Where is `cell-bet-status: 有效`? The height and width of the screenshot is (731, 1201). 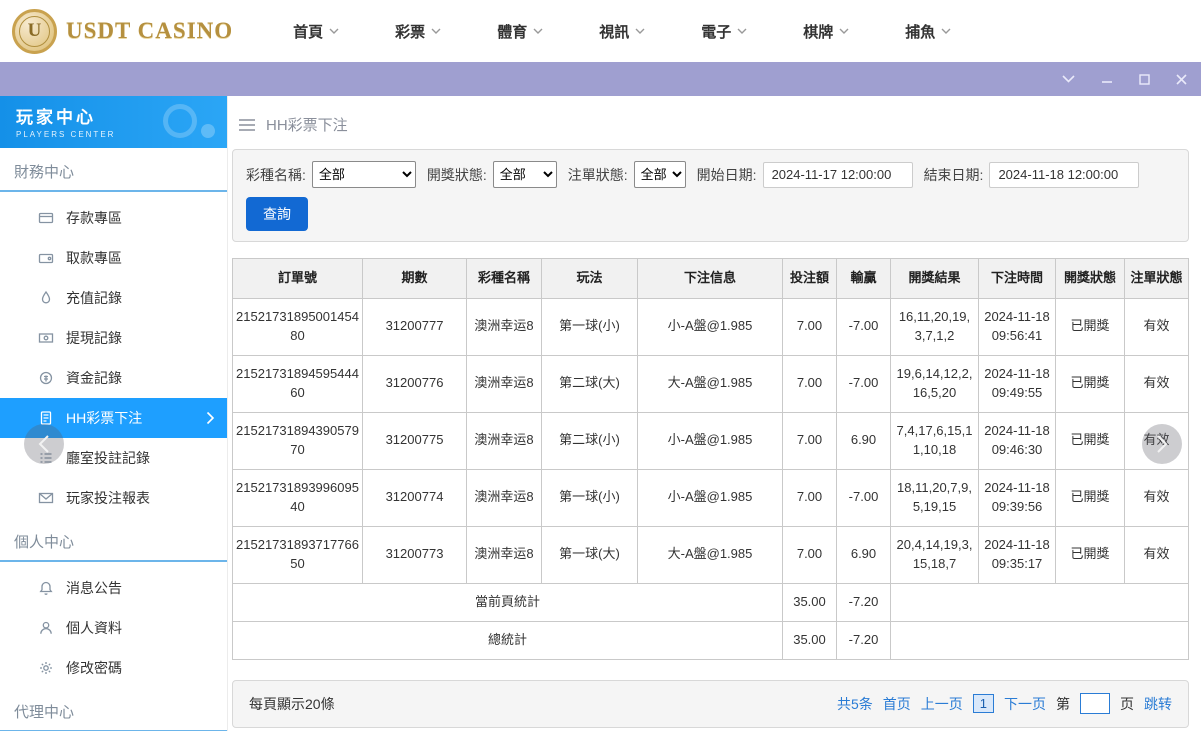 cell-bet-status: 有效 is located at coordinates (1156, 554).